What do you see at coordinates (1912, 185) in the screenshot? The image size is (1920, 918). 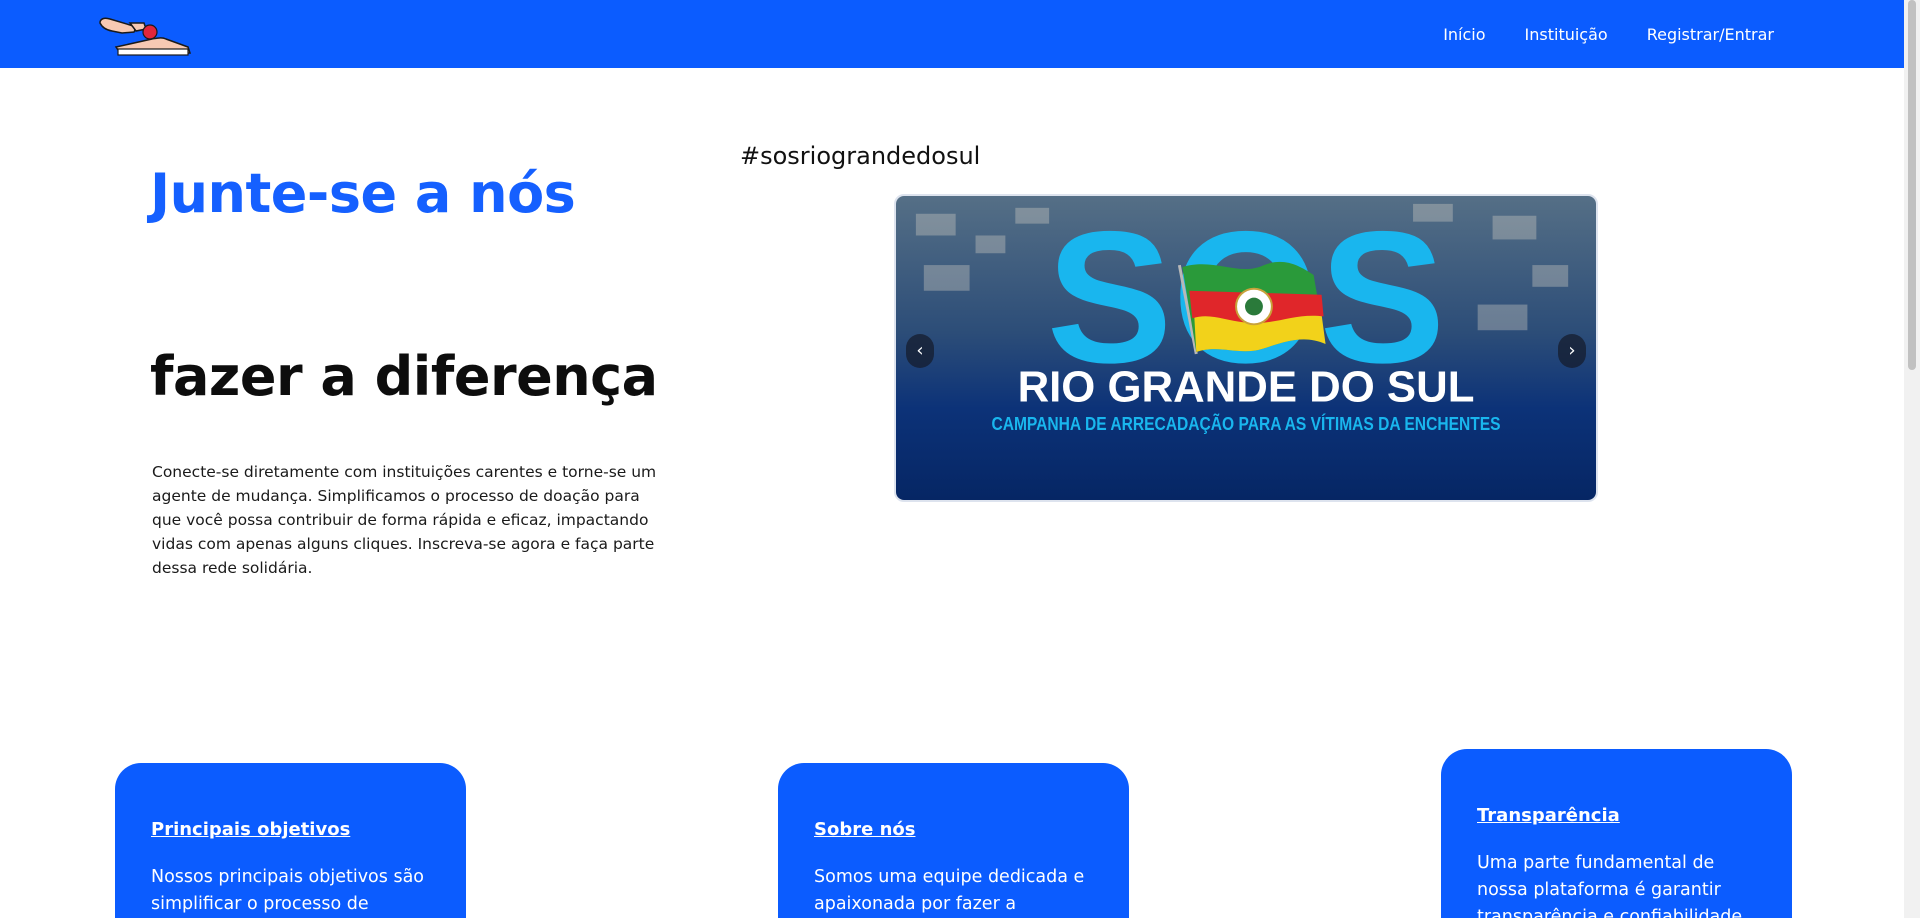 I see `page-scrollbar-thumb` at bounding box center [1912, 185].